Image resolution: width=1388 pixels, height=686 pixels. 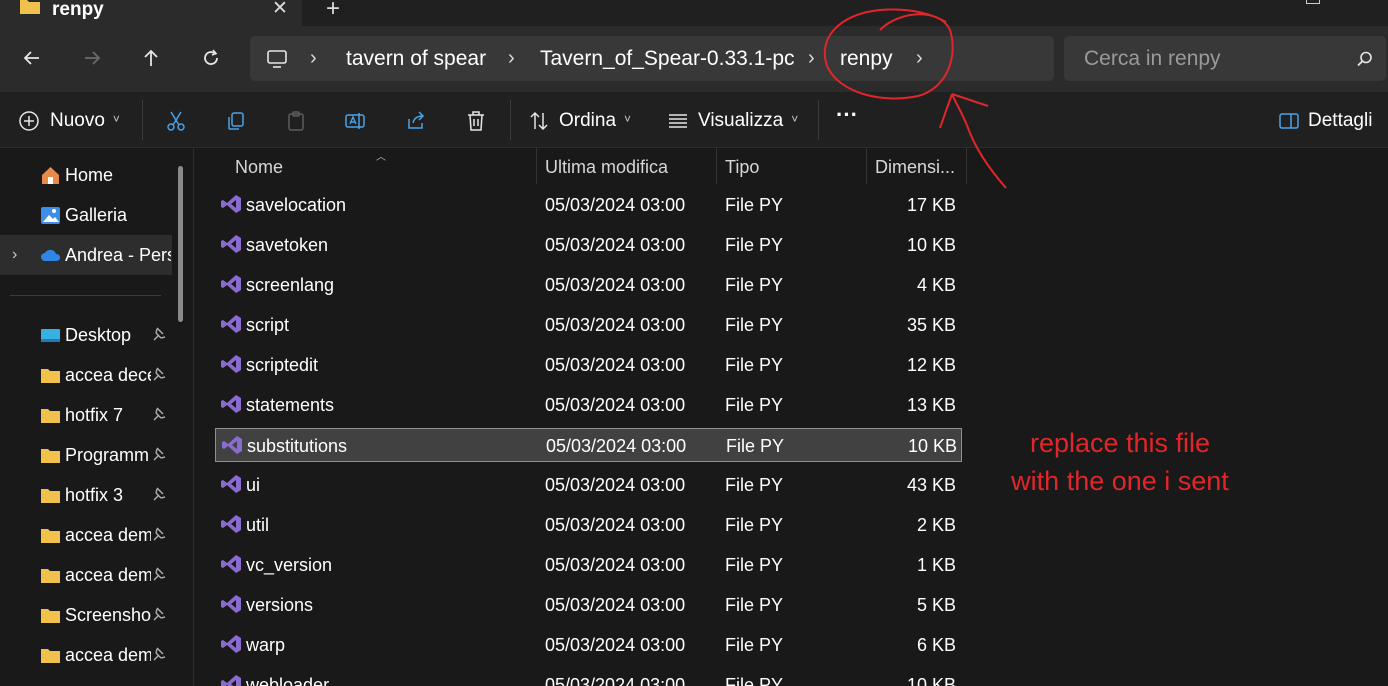 I want to click on view-list-icon, so click(x=678, y=121).